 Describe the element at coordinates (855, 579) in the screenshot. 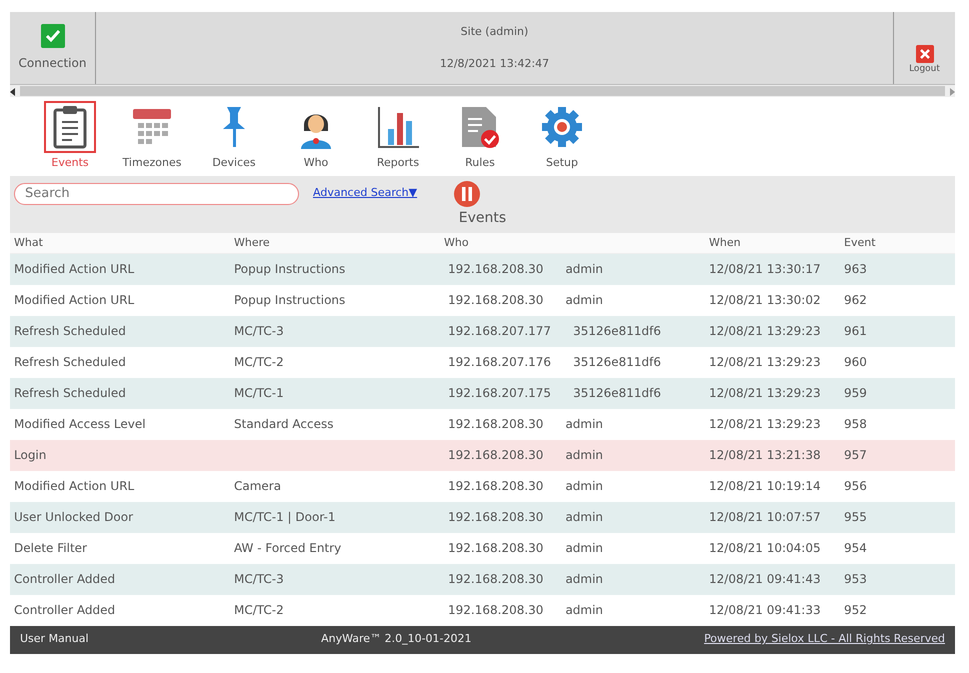

I see `table-cell-text: 953` at that location.